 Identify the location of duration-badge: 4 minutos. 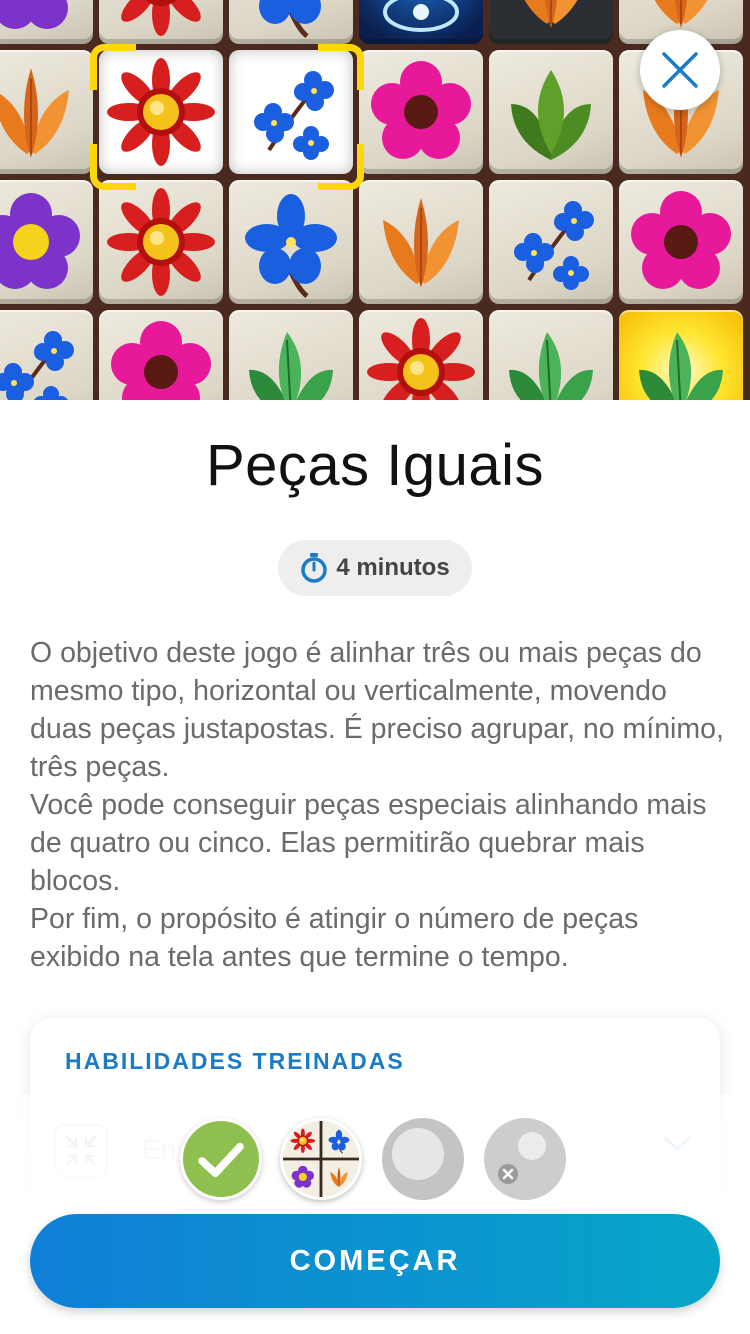
(375, 568).